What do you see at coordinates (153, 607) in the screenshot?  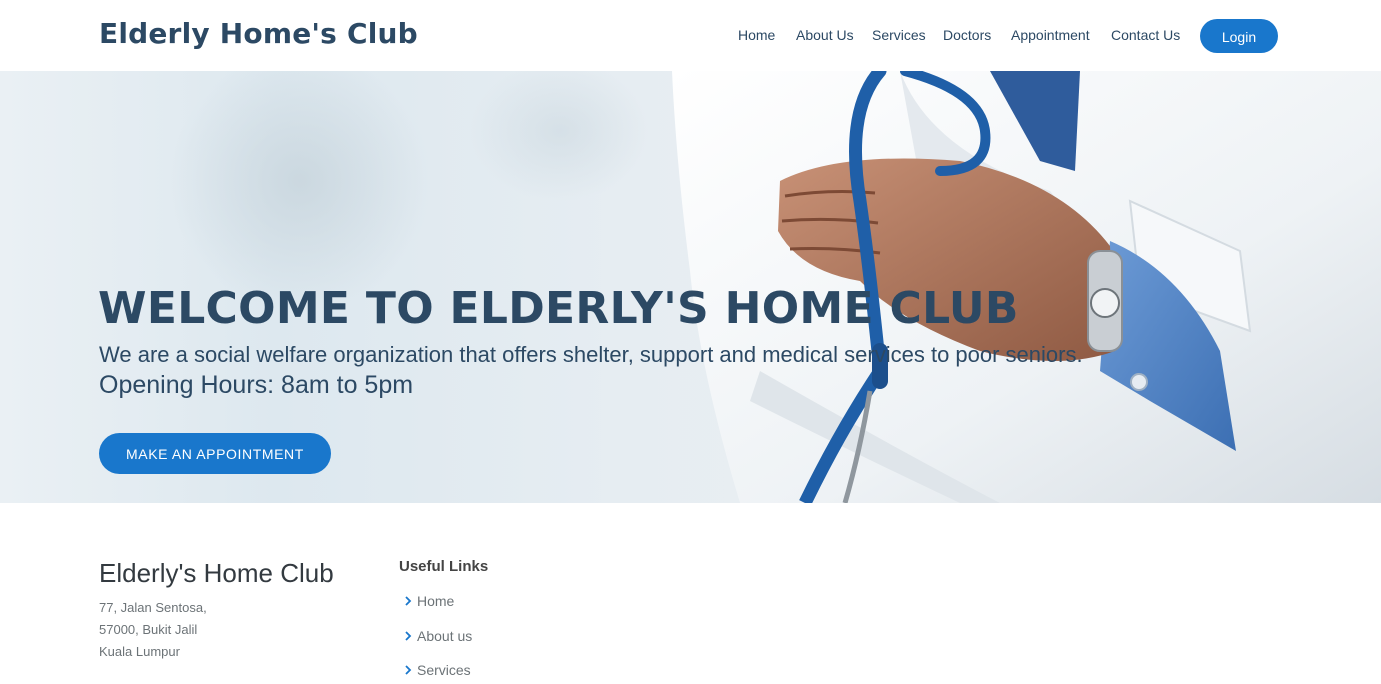 I see `address-line: 77, Jalan Sentosa,` at bounding box center [153, 607].